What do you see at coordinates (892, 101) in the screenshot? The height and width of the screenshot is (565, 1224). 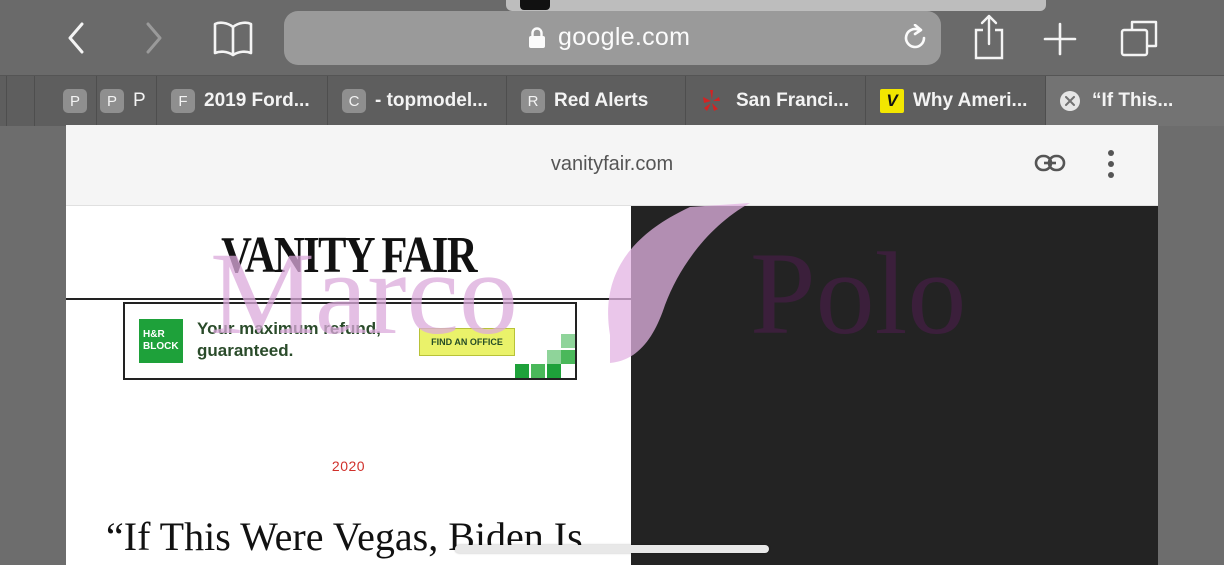 I see `vox-icon: V` at bounding box center [892, 101].